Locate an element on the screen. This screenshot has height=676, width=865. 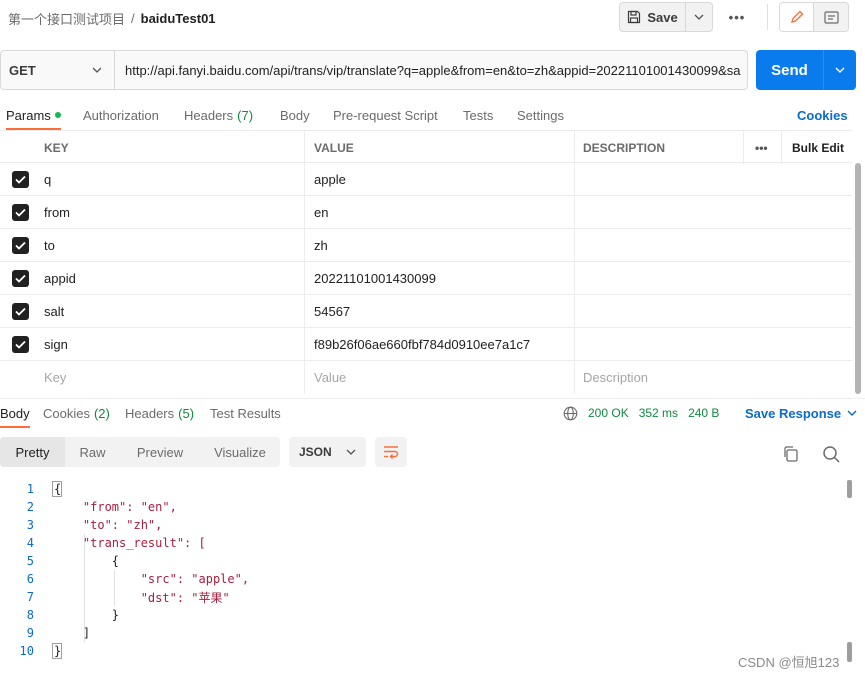
code-line: 10} is located at coordinates (424, 651).